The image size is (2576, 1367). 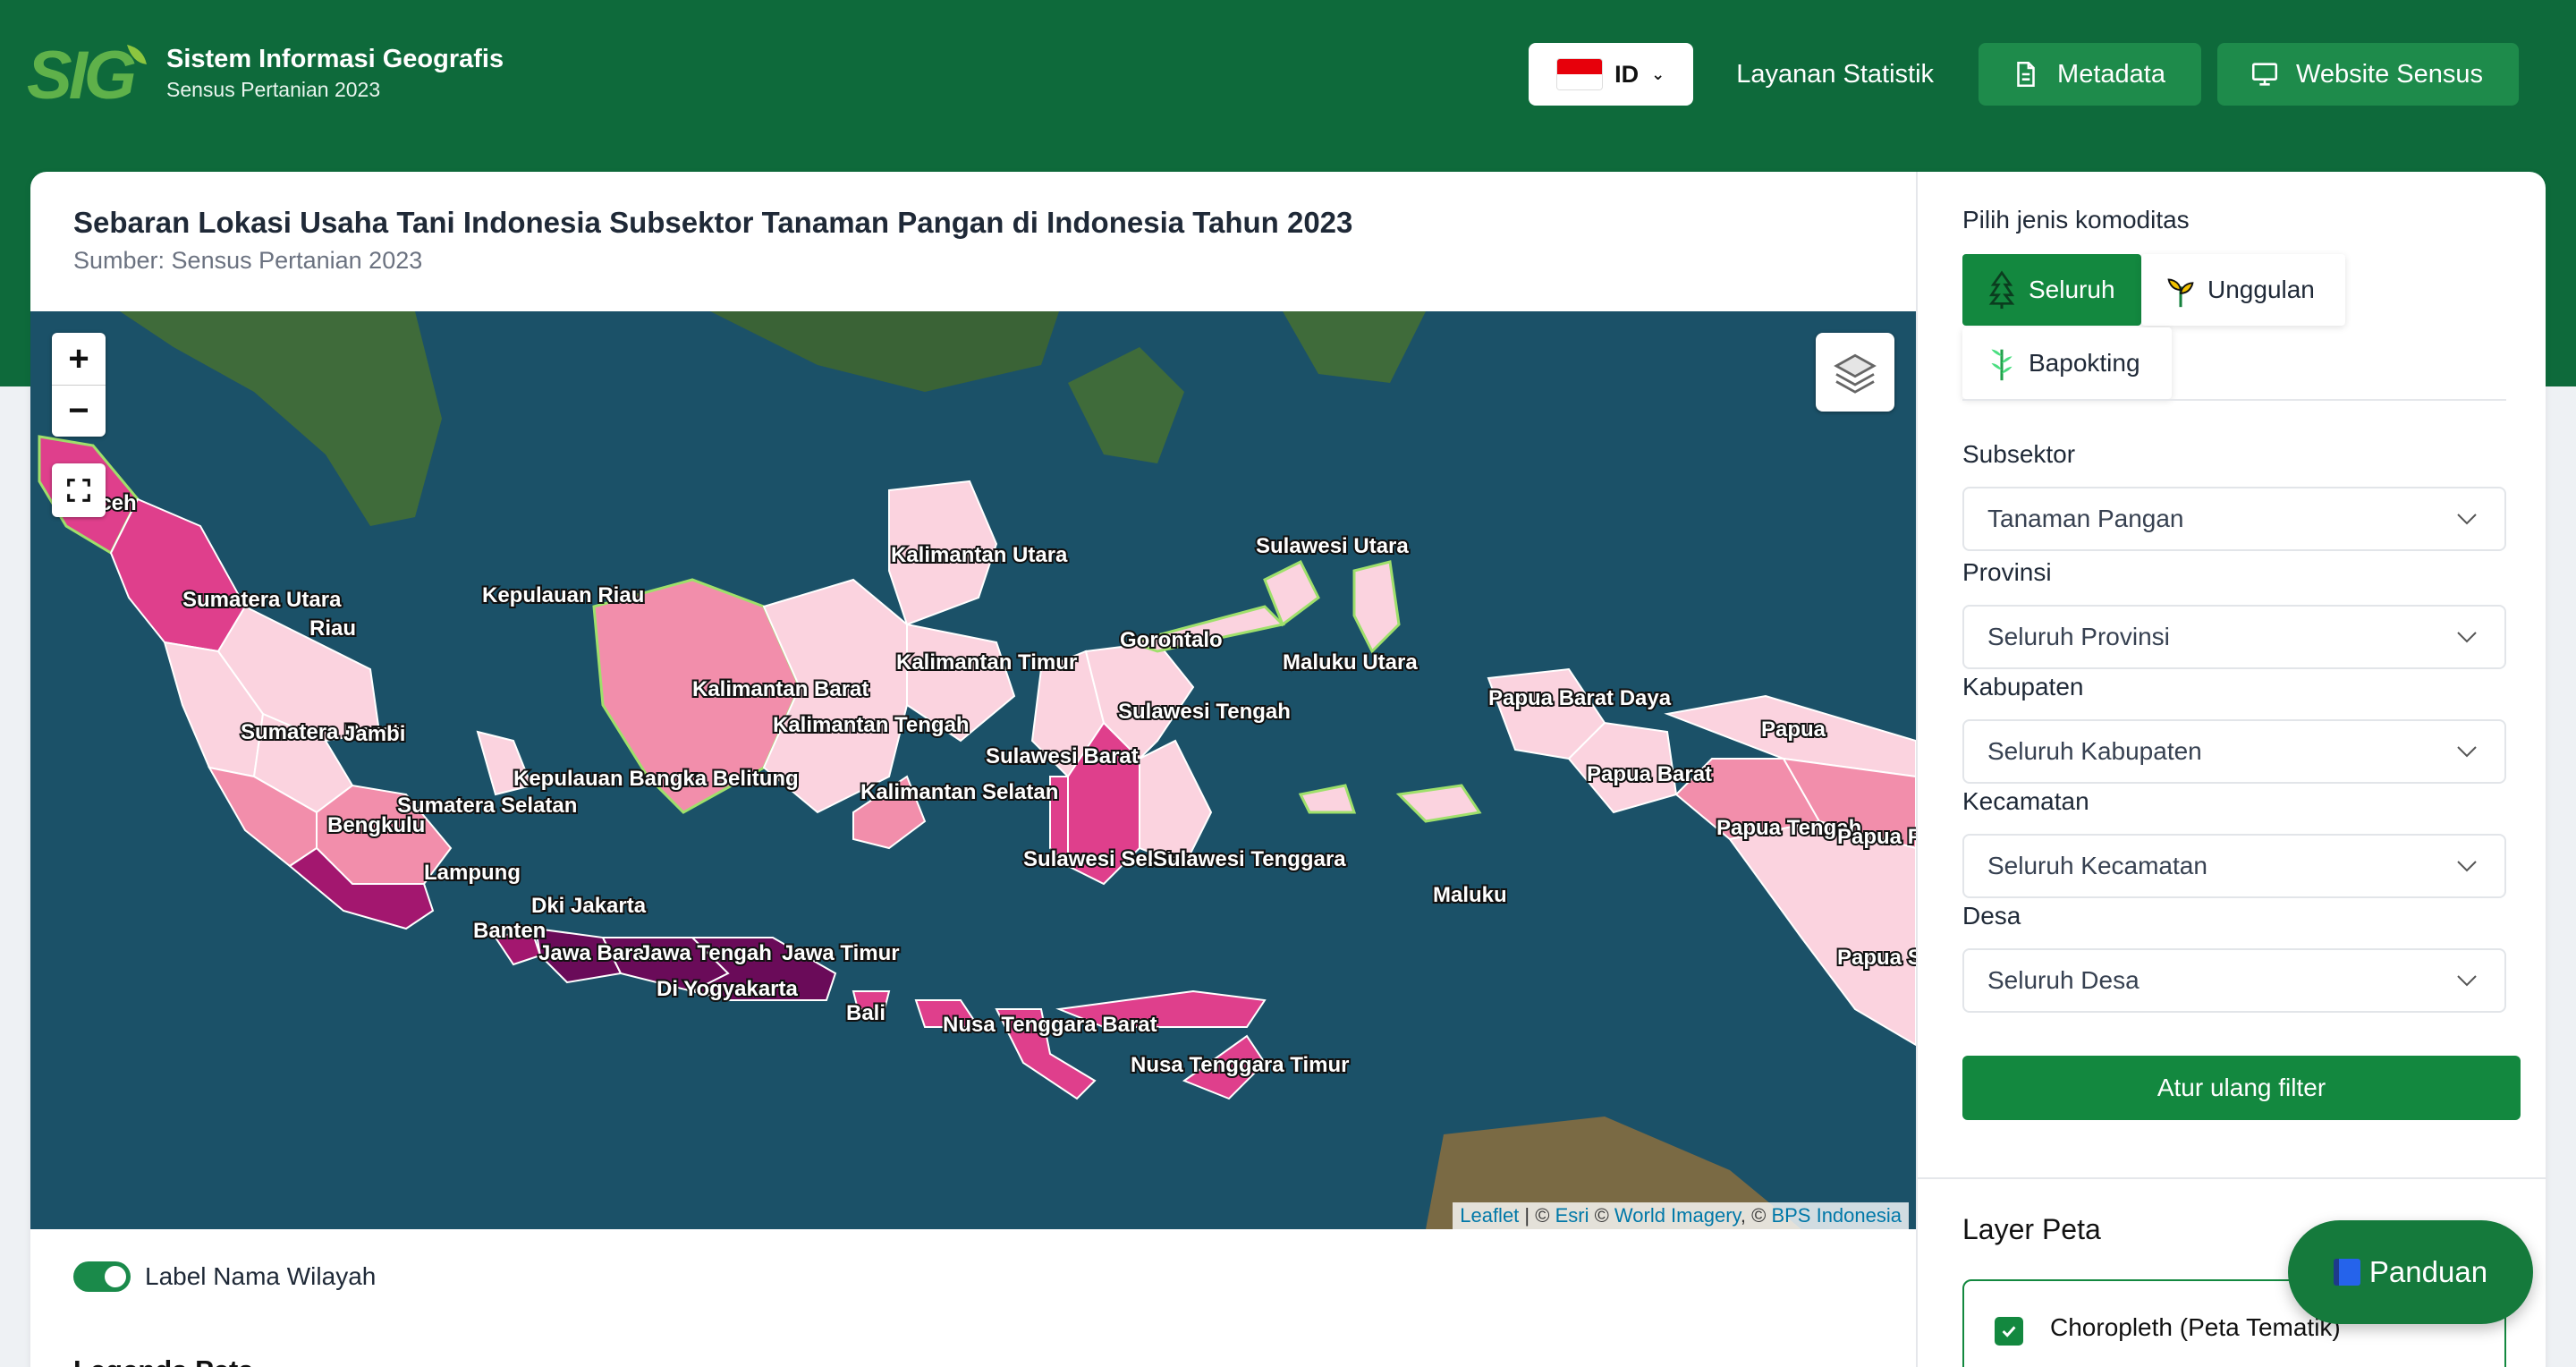 What do you see at coordinates (1204, 712) in the screenshot?
I see `label-sulteng: Sulawesi Tengah` at bounding box center [1204, 712].